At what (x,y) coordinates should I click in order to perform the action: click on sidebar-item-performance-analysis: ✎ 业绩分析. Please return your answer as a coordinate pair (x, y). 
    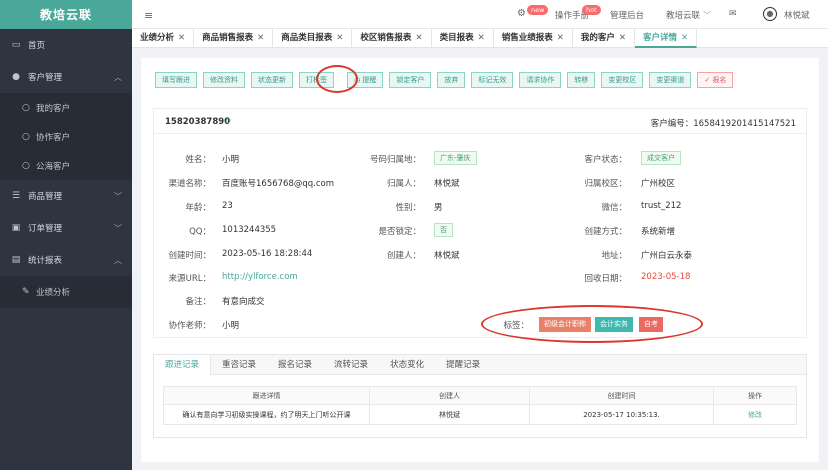
    Looking at the image, I should click on (66, 292).